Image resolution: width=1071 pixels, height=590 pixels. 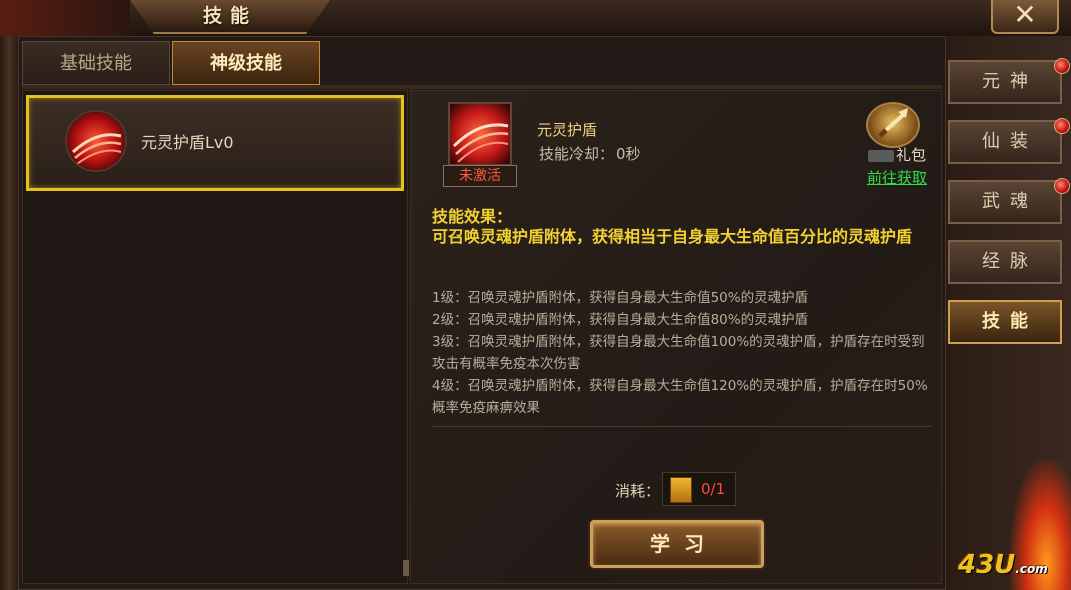 What do you see at coordinates (406, 568) in the screenshot?
I see `list-scrollbar` at bounding box center [406, 568].